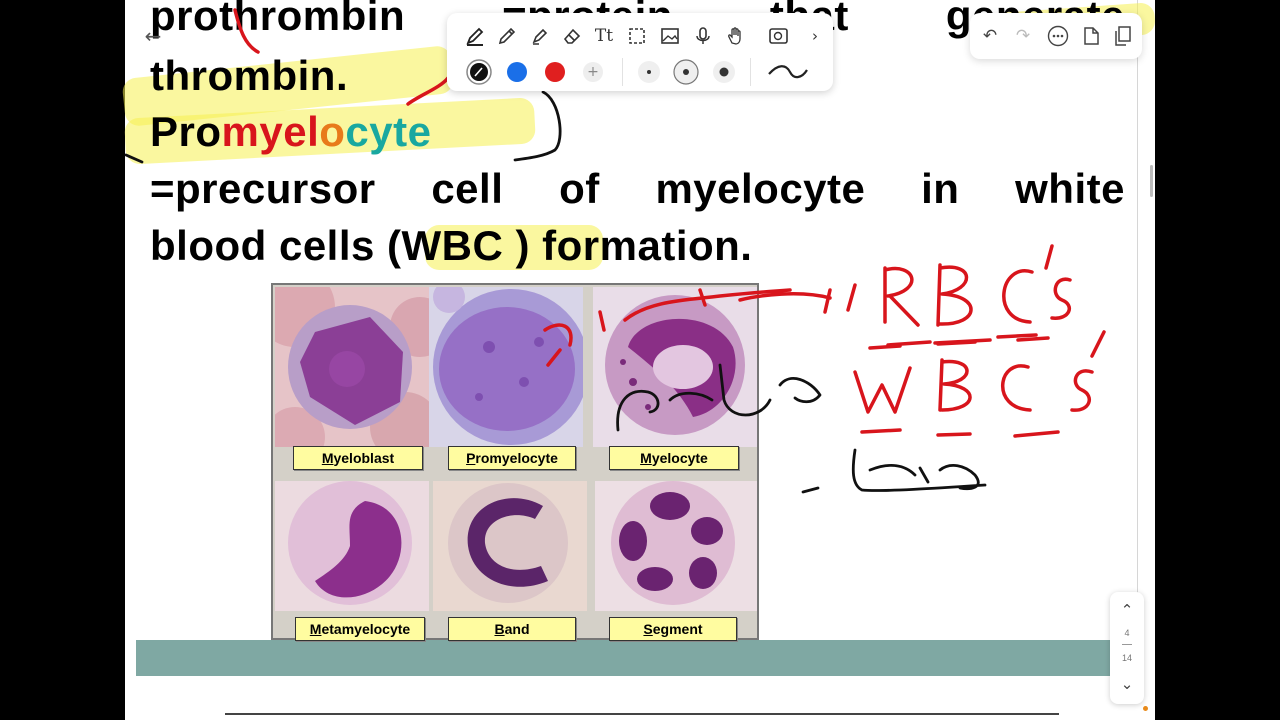 This screenshot has width=1280, height=720. What do you see at coordinates (512, 629) in the screenshot?
I see `label-band: Band` at bounding box center [512, 629].